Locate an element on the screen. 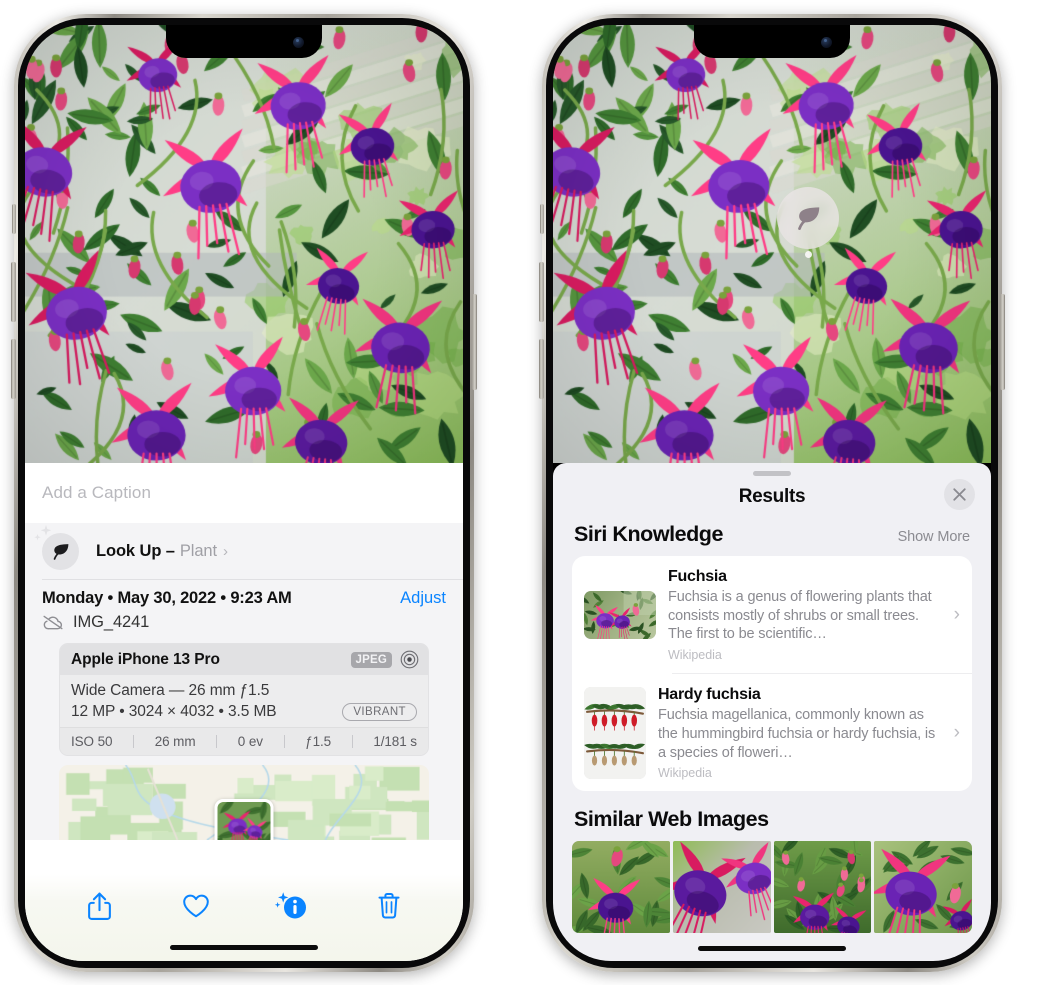  close-icon is located at coordinates (959, 494).